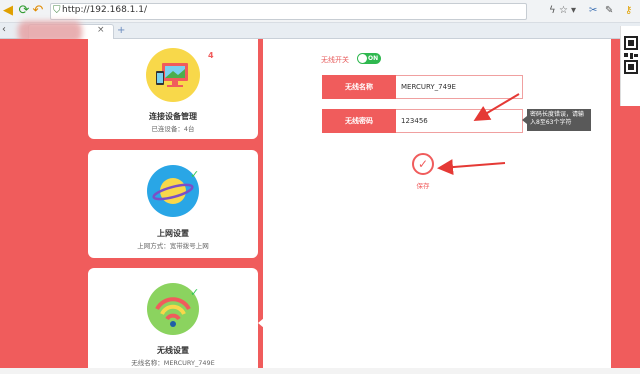 This screenshot has height=374, width=640. Describe the element at coordinates (471, 167) in the screenshot. I see `arrow-to-save` at that location.